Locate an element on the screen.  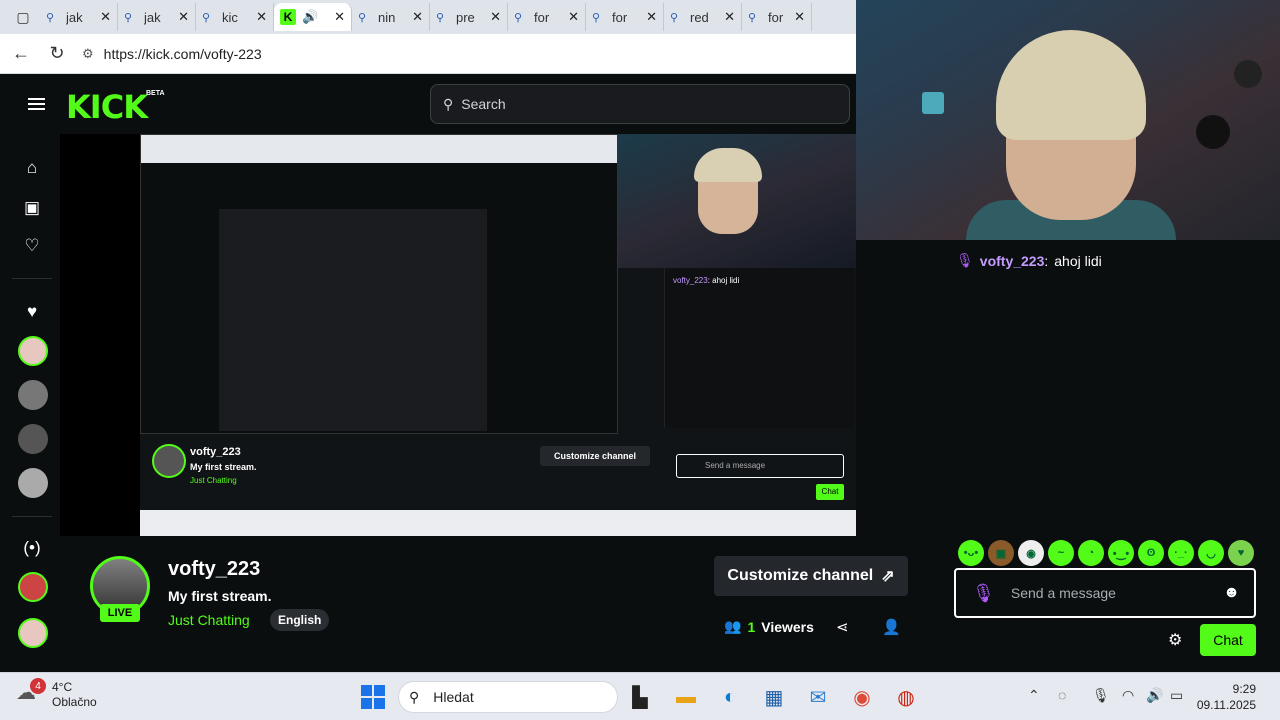
emote-icon: ◉ is located at coordinates (1031, 553).